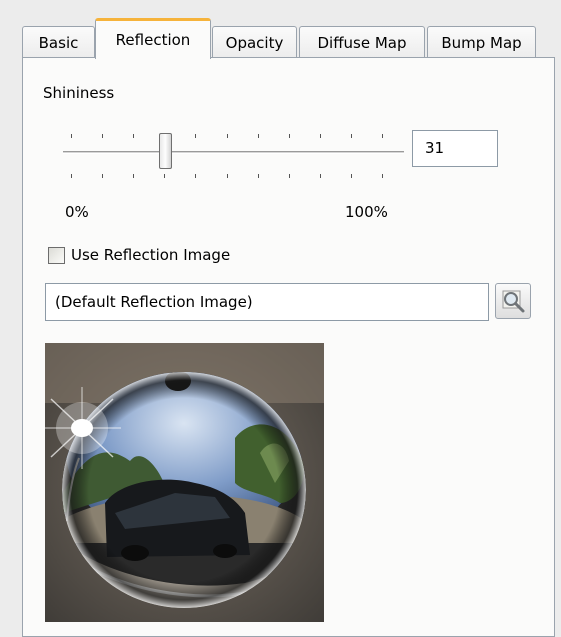  Describe the element at coordinates (58, 42) in the screenshot. I see `tab-basic: Basic` at that location.